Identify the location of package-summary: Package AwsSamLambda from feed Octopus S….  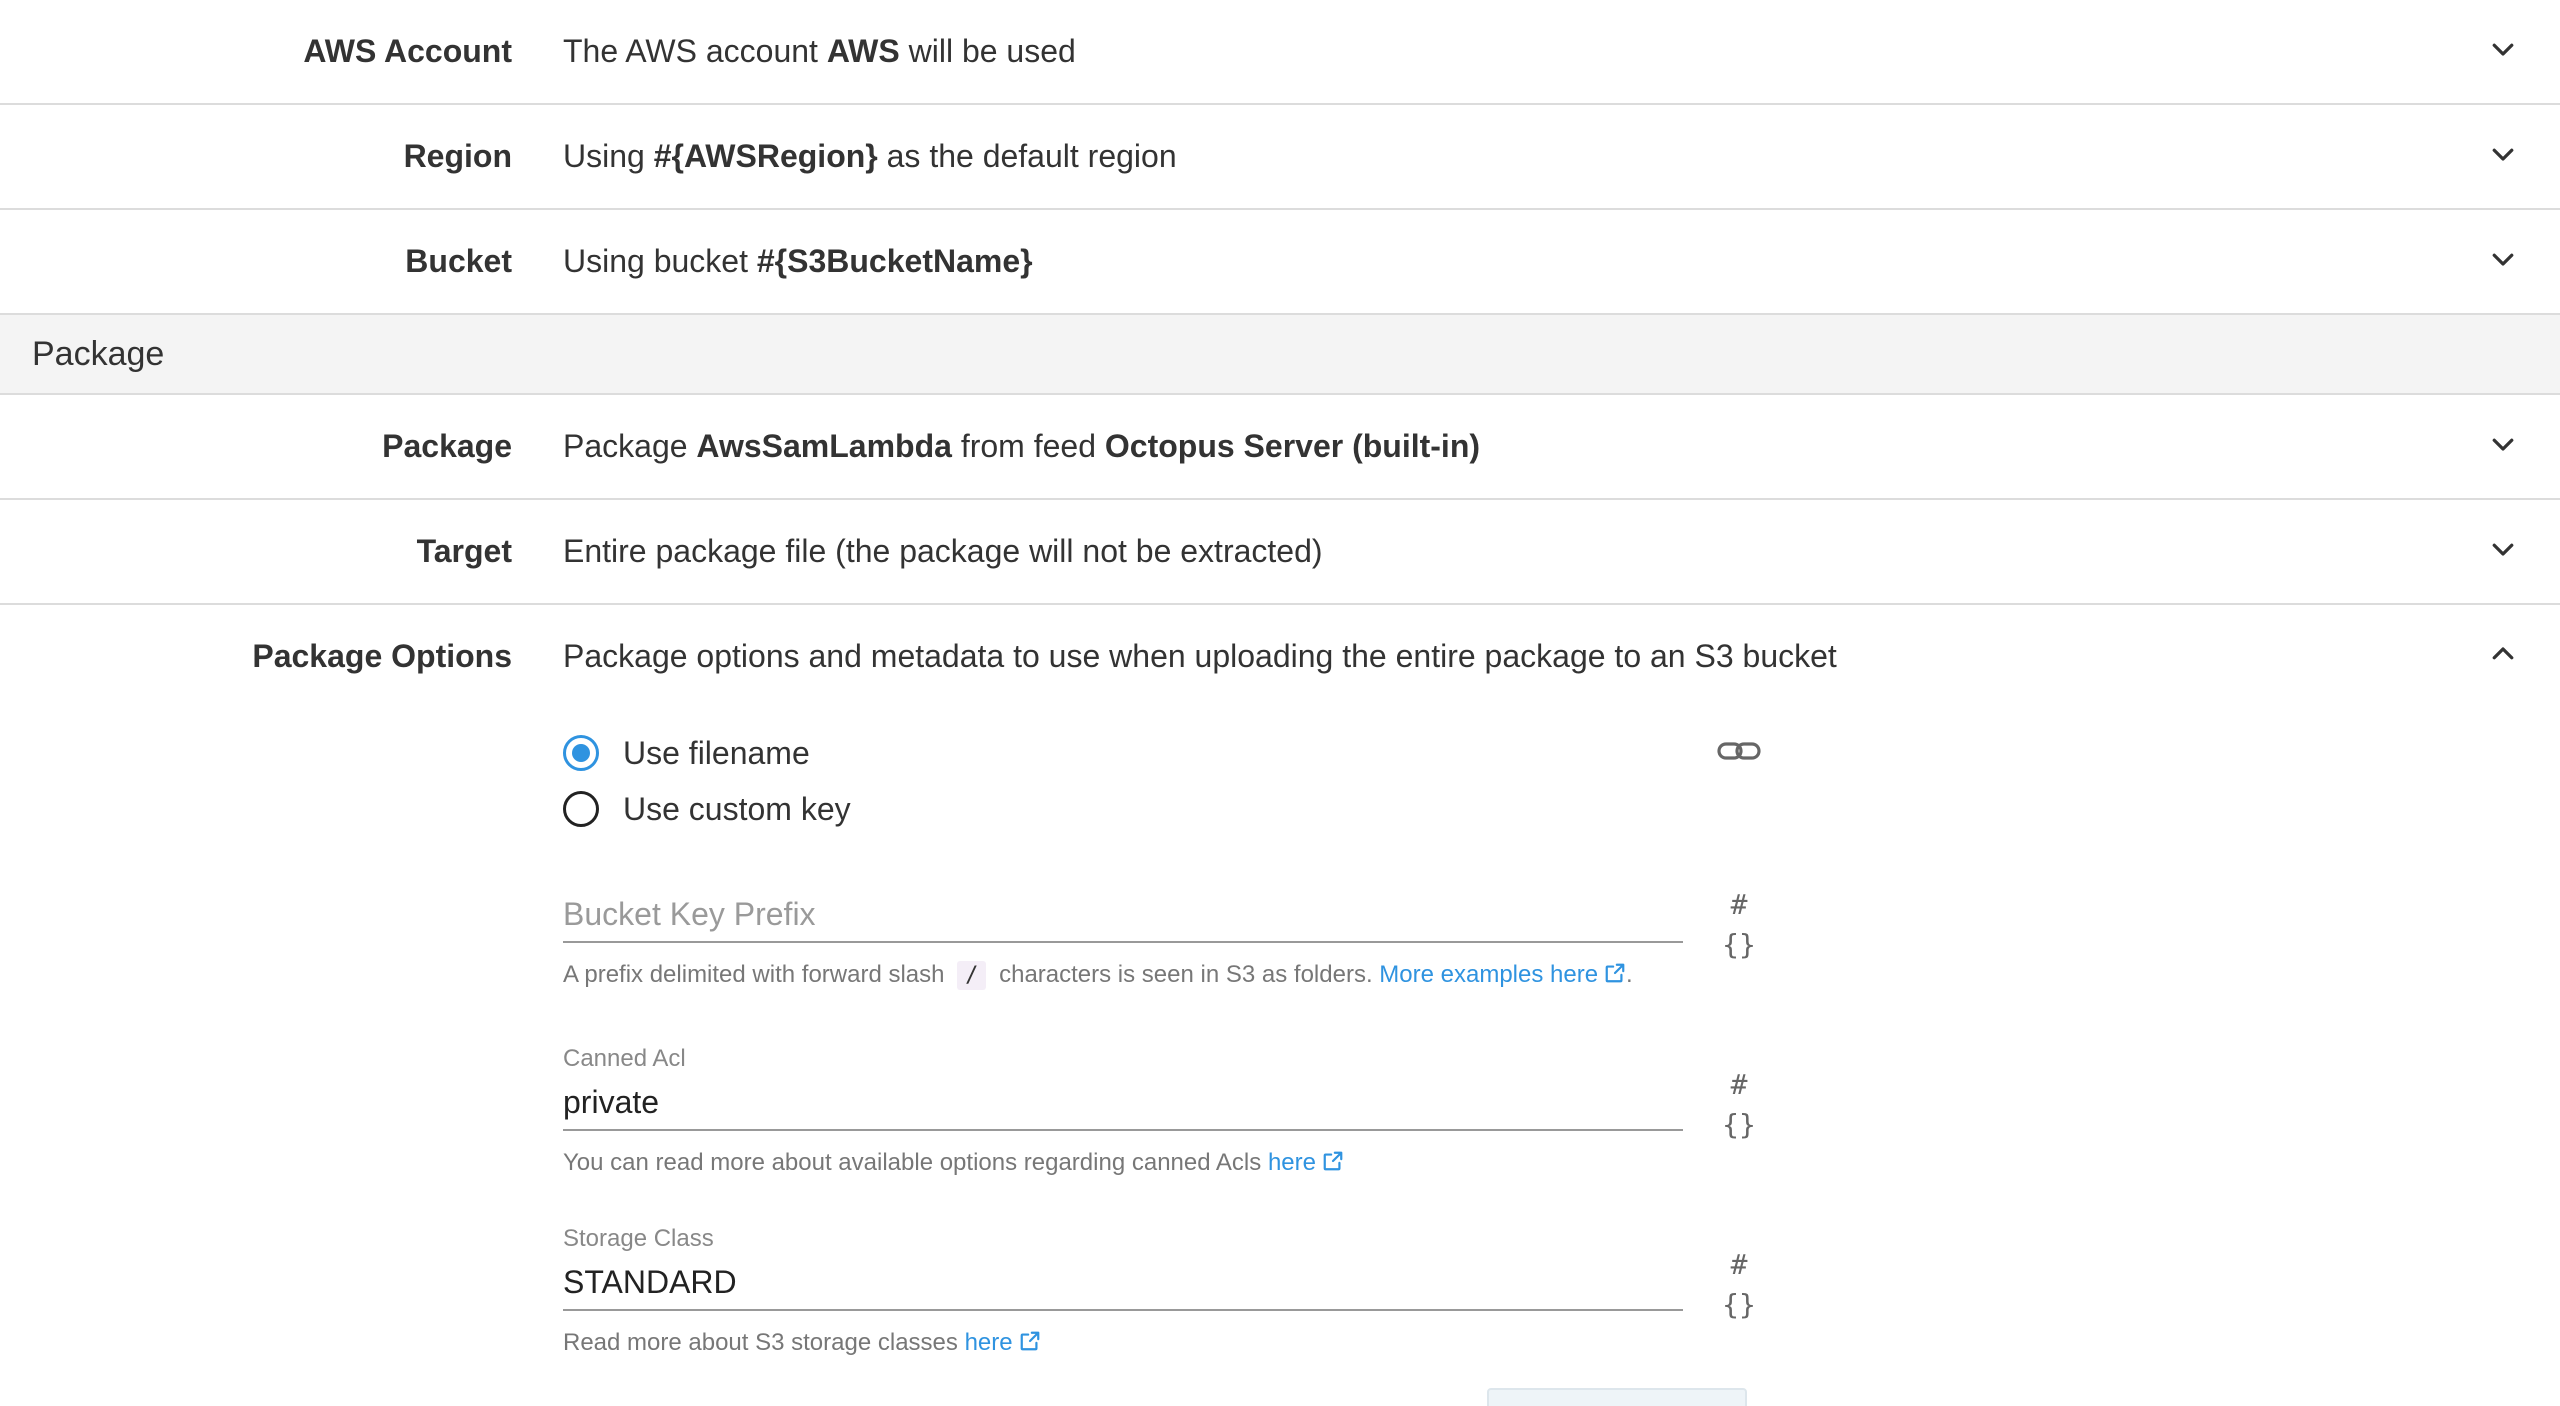
(1021, 446).